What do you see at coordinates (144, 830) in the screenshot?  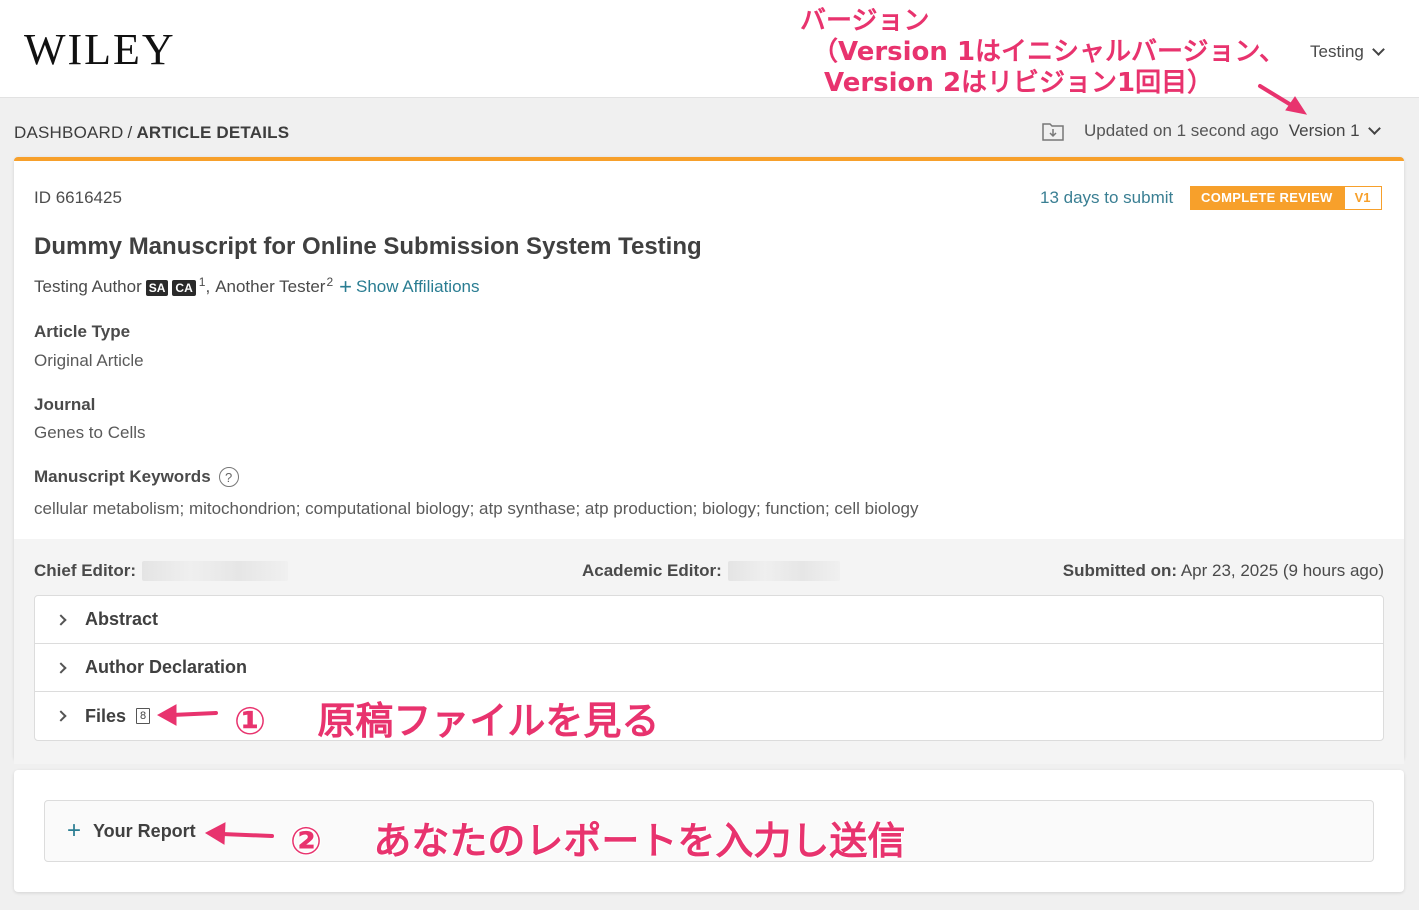 I see `your-report-label: Your Report` at bounding box center [144, 830].